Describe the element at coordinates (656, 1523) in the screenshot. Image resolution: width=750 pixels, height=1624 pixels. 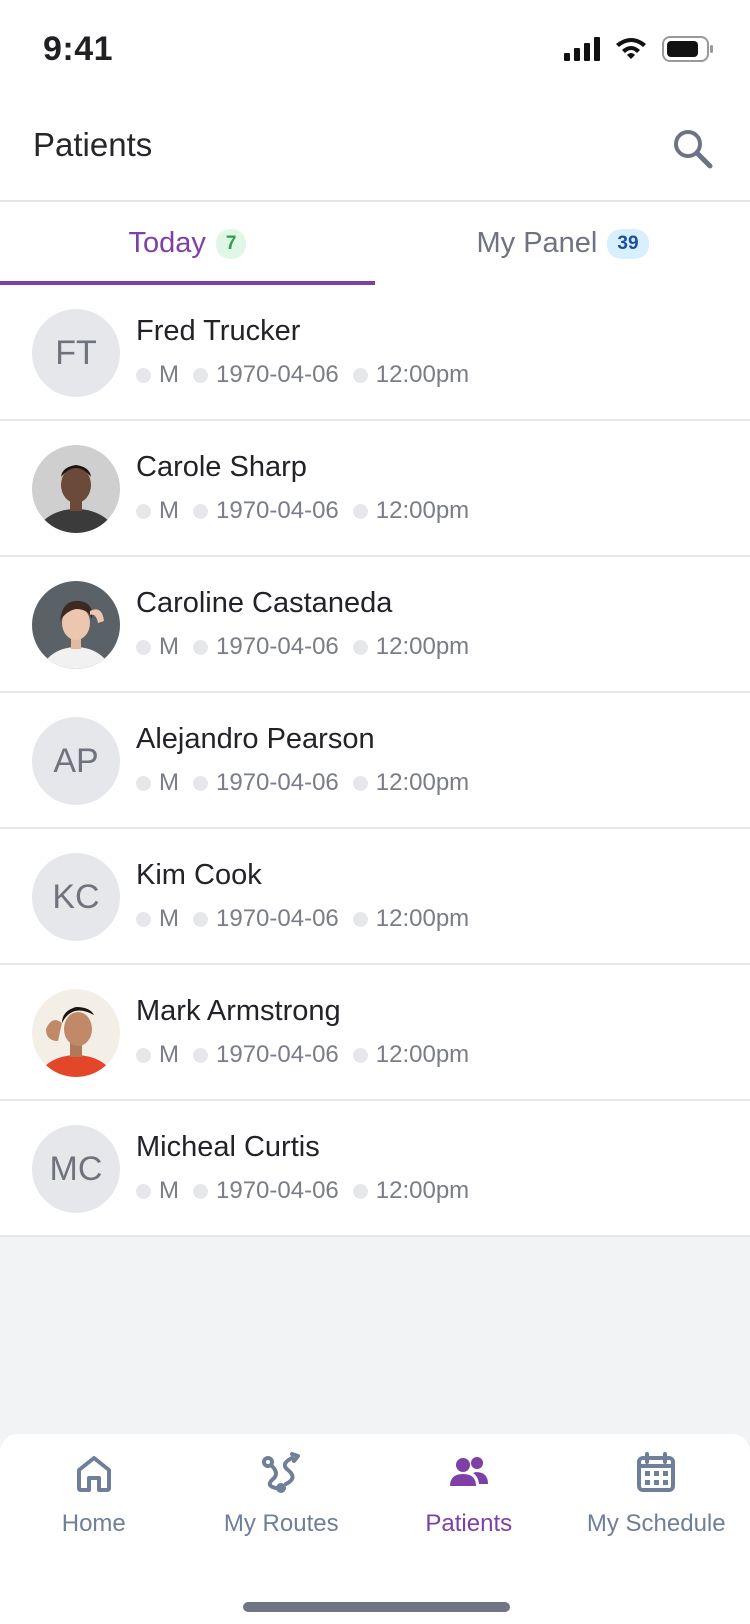
I see `nav-my-schedule-label: My Schedule` at that location.